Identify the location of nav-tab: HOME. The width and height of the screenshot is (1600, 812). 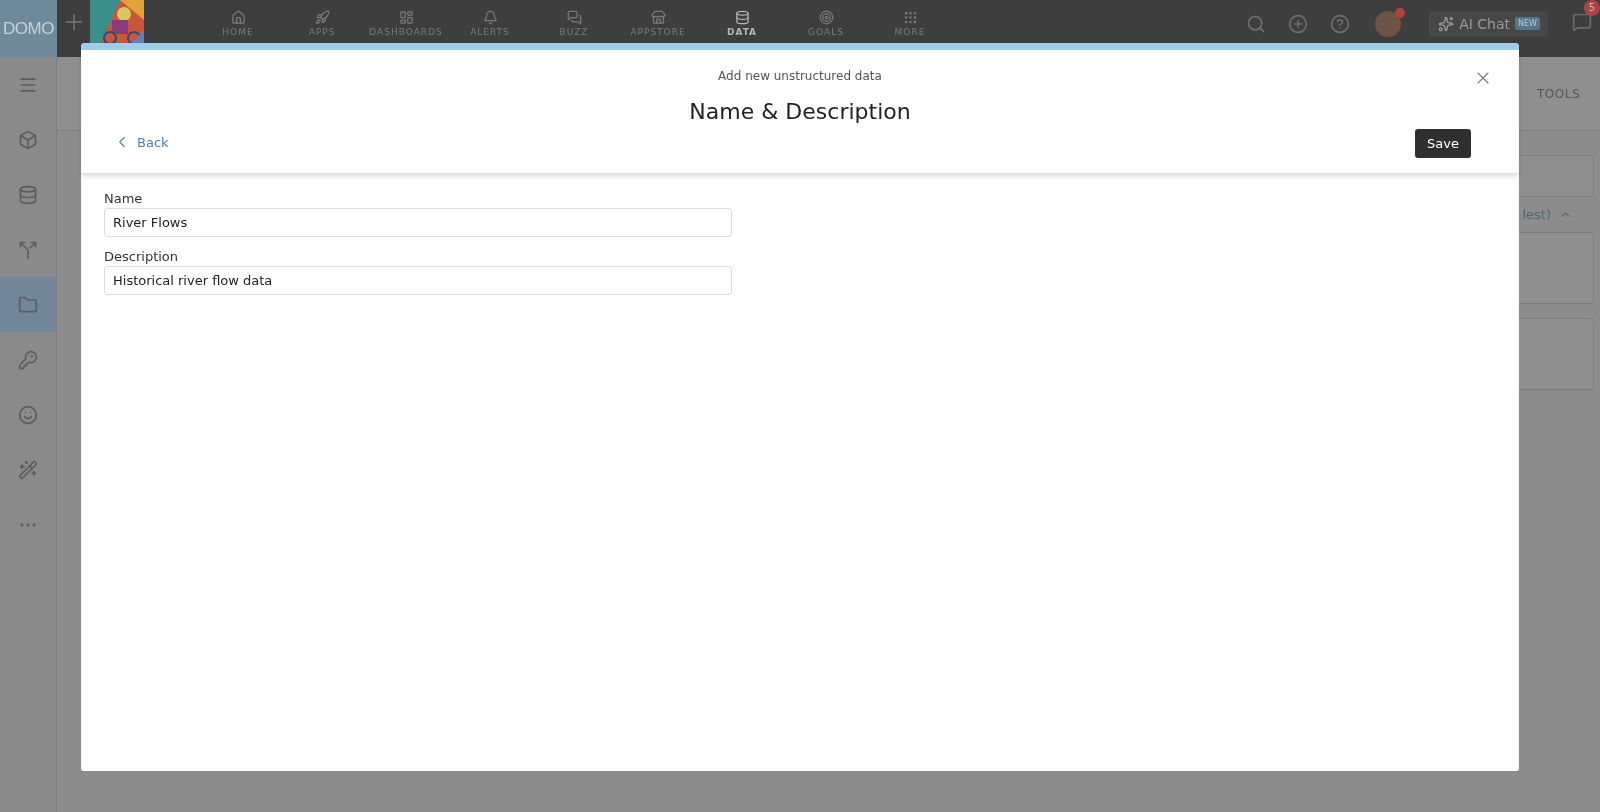
(238, 18).